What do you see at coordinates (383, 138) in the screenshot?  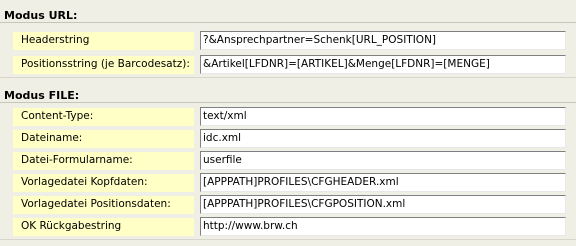 I see `dateiname-input: idc.xml` at bounding box center [383, 138].